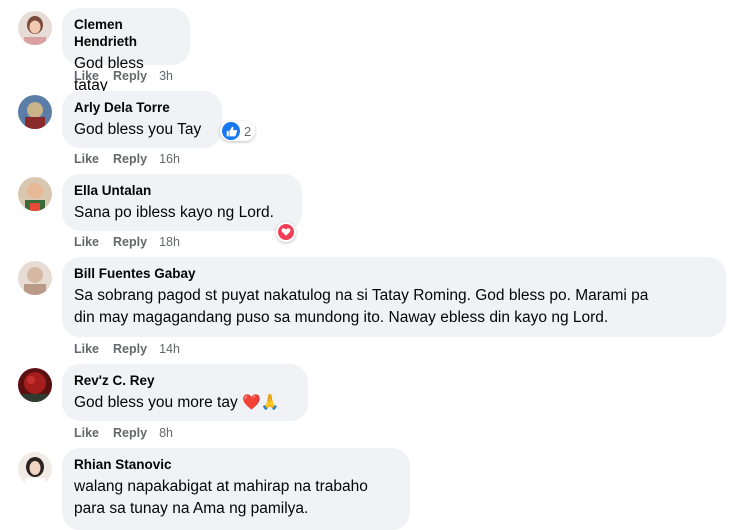 This screenshot has width=750, height=530. Describe the element at coordinates (142, 107) in the screenshot. I see `comment-author: Arly Dela Torre` at that location.